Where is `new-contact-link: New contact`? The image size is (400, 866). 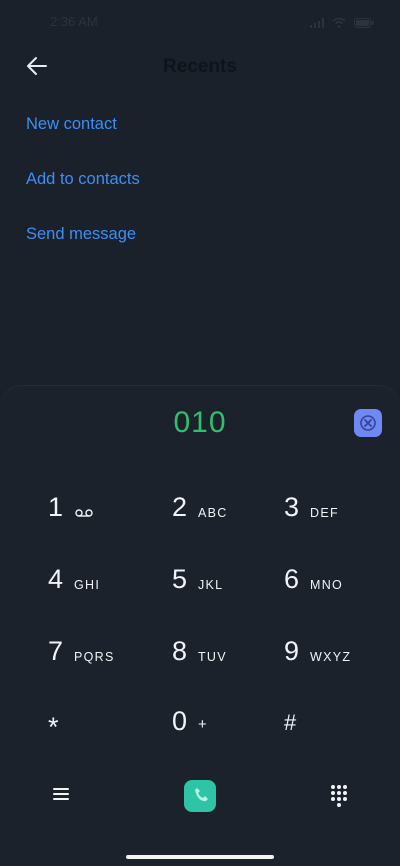
new-contact-link: New contact is located at coordinates (71, 124).